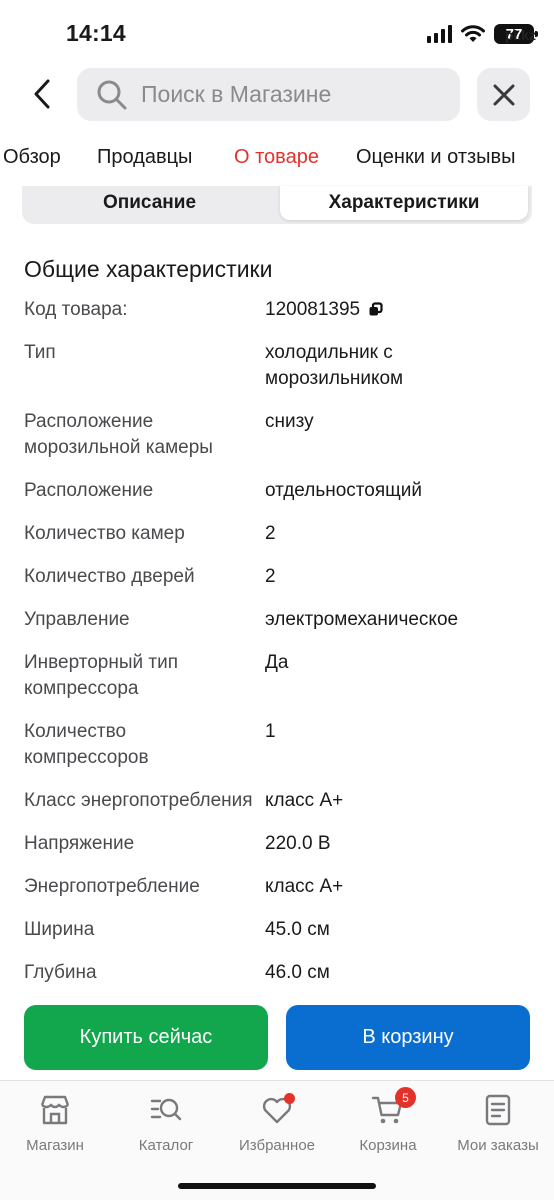 The image size is (554, 1200). Describe the element at coordinates (277, 32) in the screenshot. I see `status-bar: 14:14 77 pi.kz` at that location.